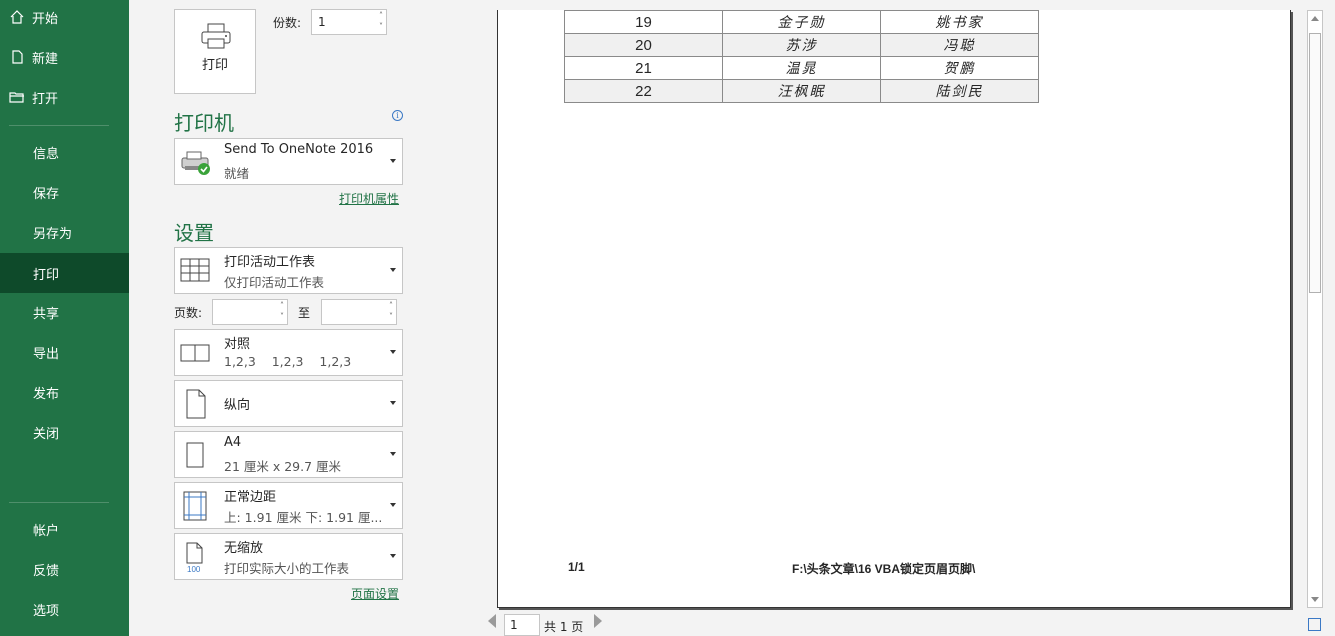 Image resolution: width=1335 pixels, height=636 pixels. What do you see at coordinates (194, 569) in the screenshot?
I see `scaling-icon-text: 100` at bounding box center [194, 569].